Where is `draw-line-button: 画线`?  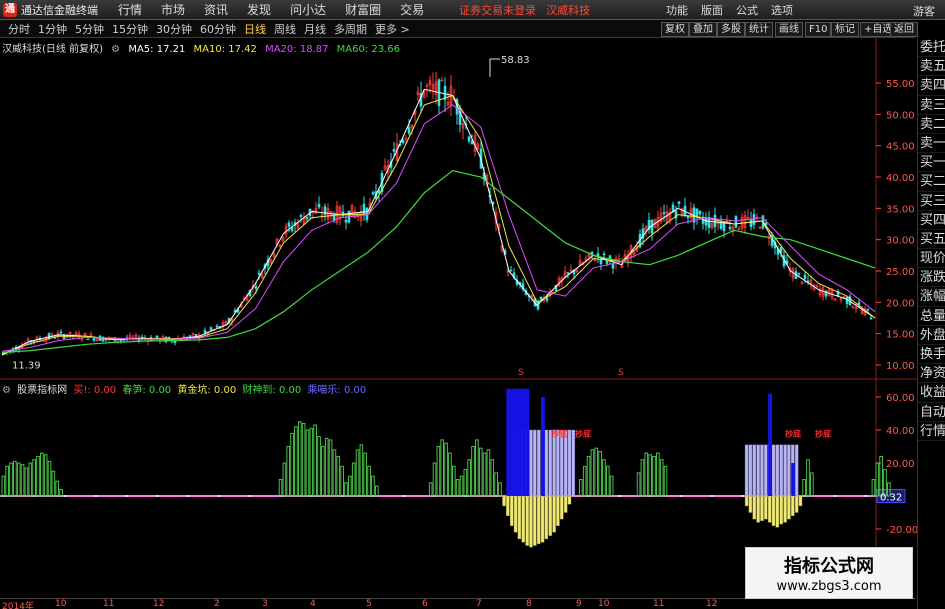
draw-line-button: 画线 is located at coordinates (789, 29).